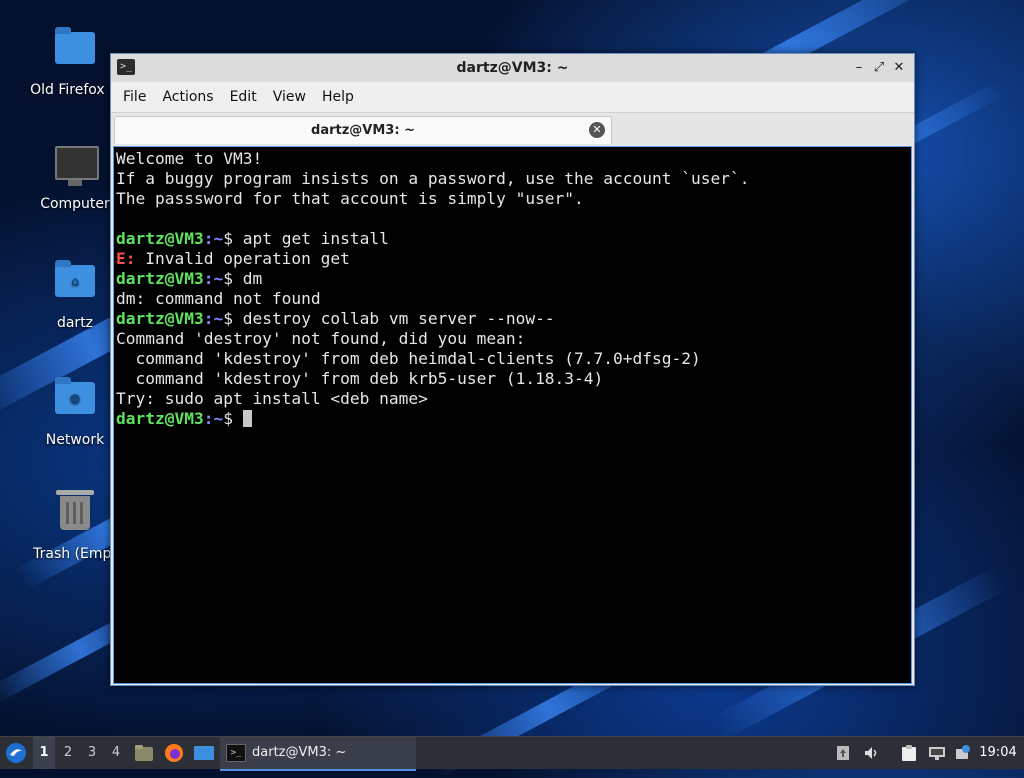 The image size is (1024, 778). Describe the element at coordinates (75, 401) in the screenshot. I see `network-folder-icon: ◍` at that location.